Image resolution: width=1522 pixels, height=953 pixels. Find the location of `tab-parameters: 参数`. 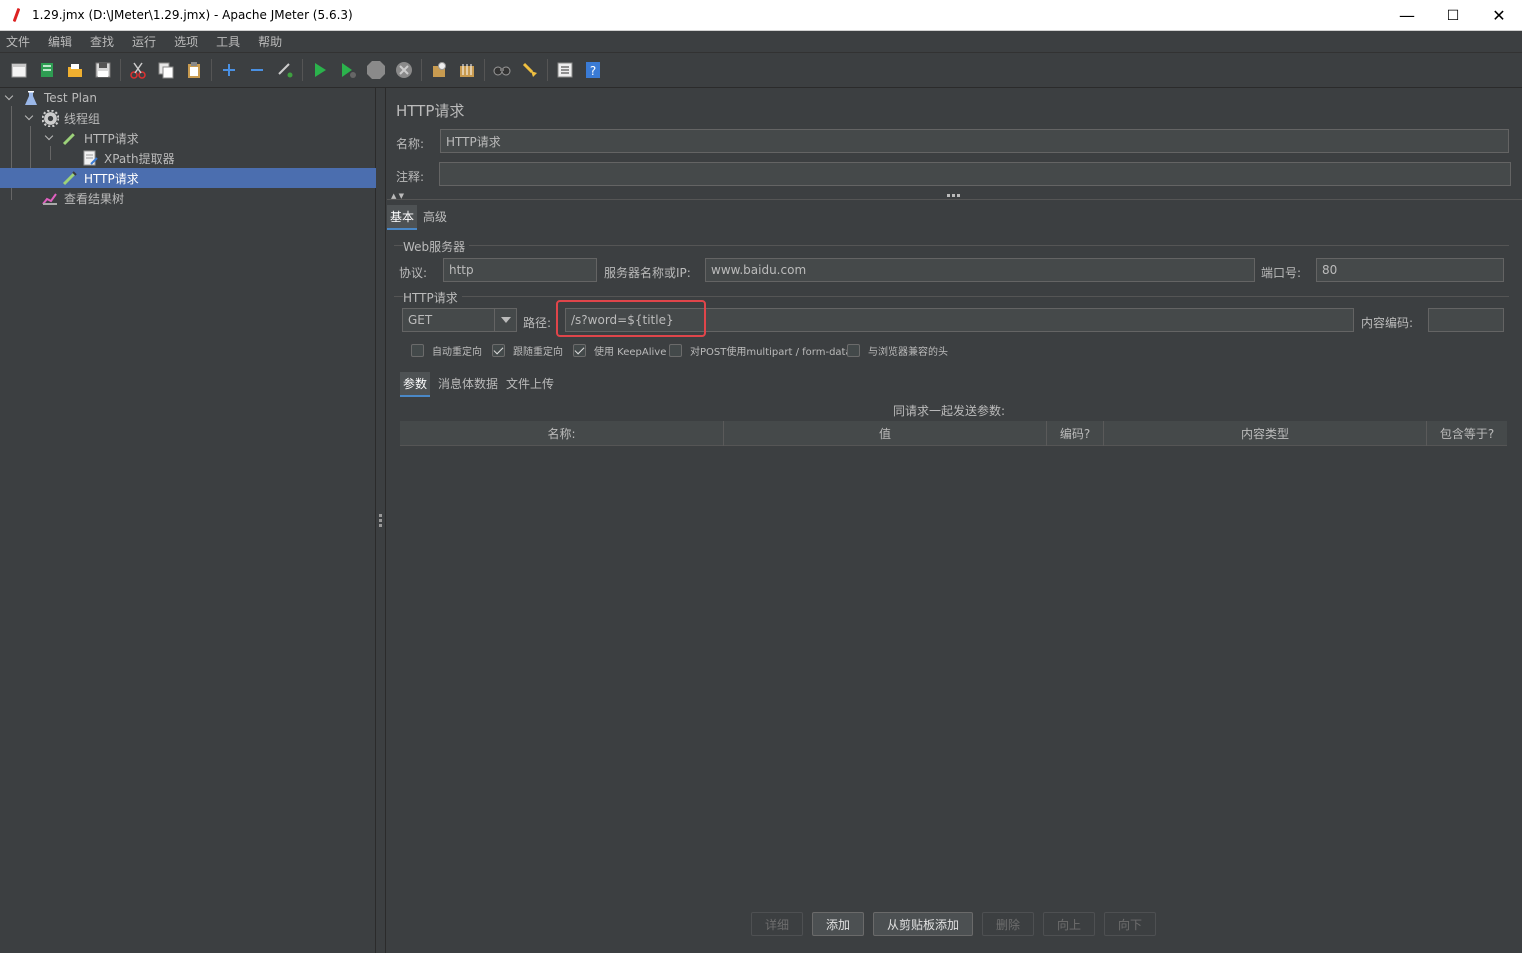

tab-parameters: 参数 is located at coordinates (415, 384).